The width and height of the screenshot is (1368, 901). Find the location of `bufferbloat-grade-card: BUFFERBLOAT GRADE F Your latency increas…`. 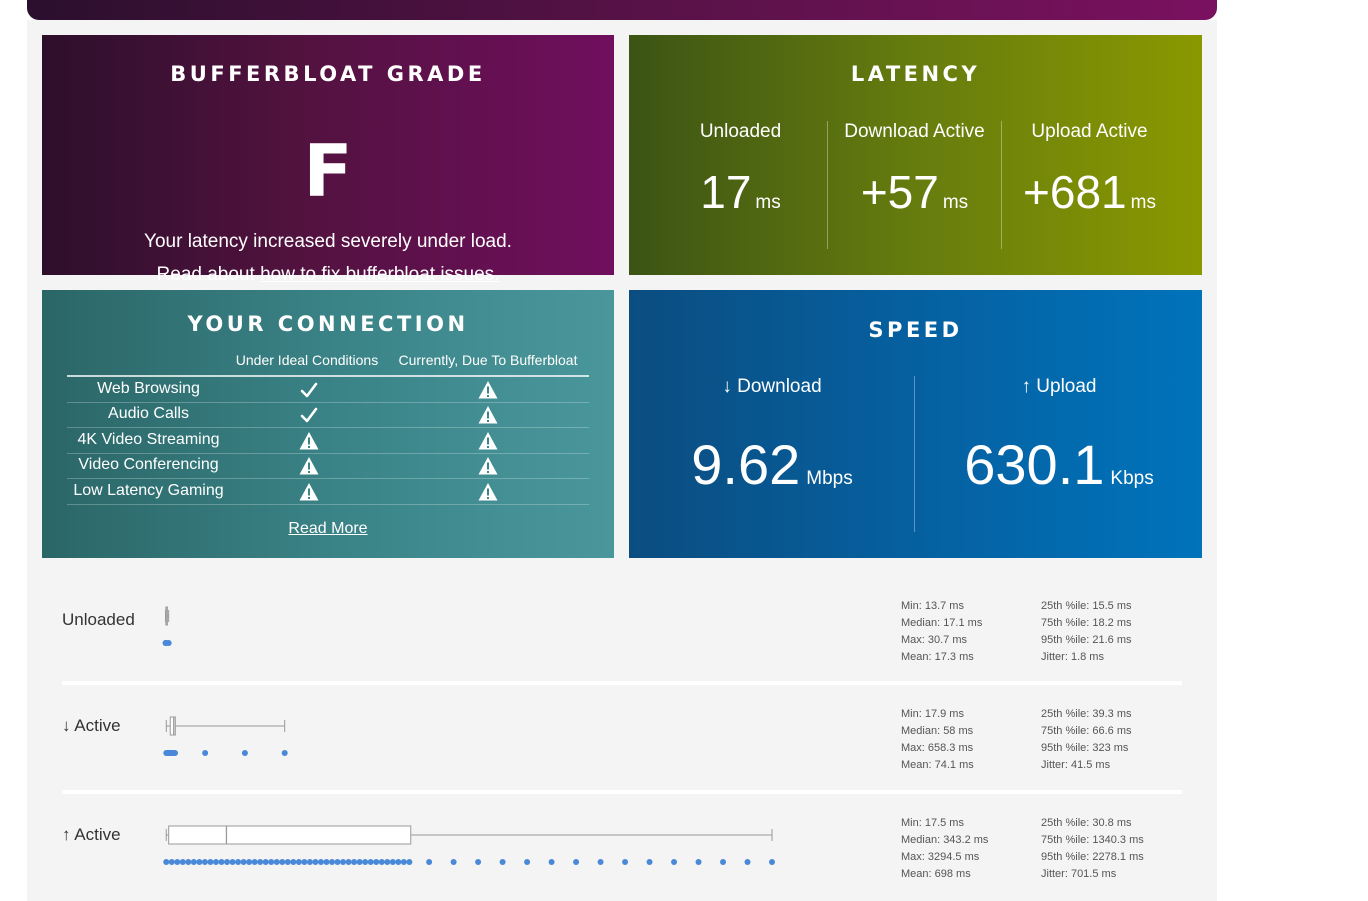

bufferbloat-grade-card: BUFFERBLOAT GRADE F Your latency increas… is located at coordinates (328, 160).